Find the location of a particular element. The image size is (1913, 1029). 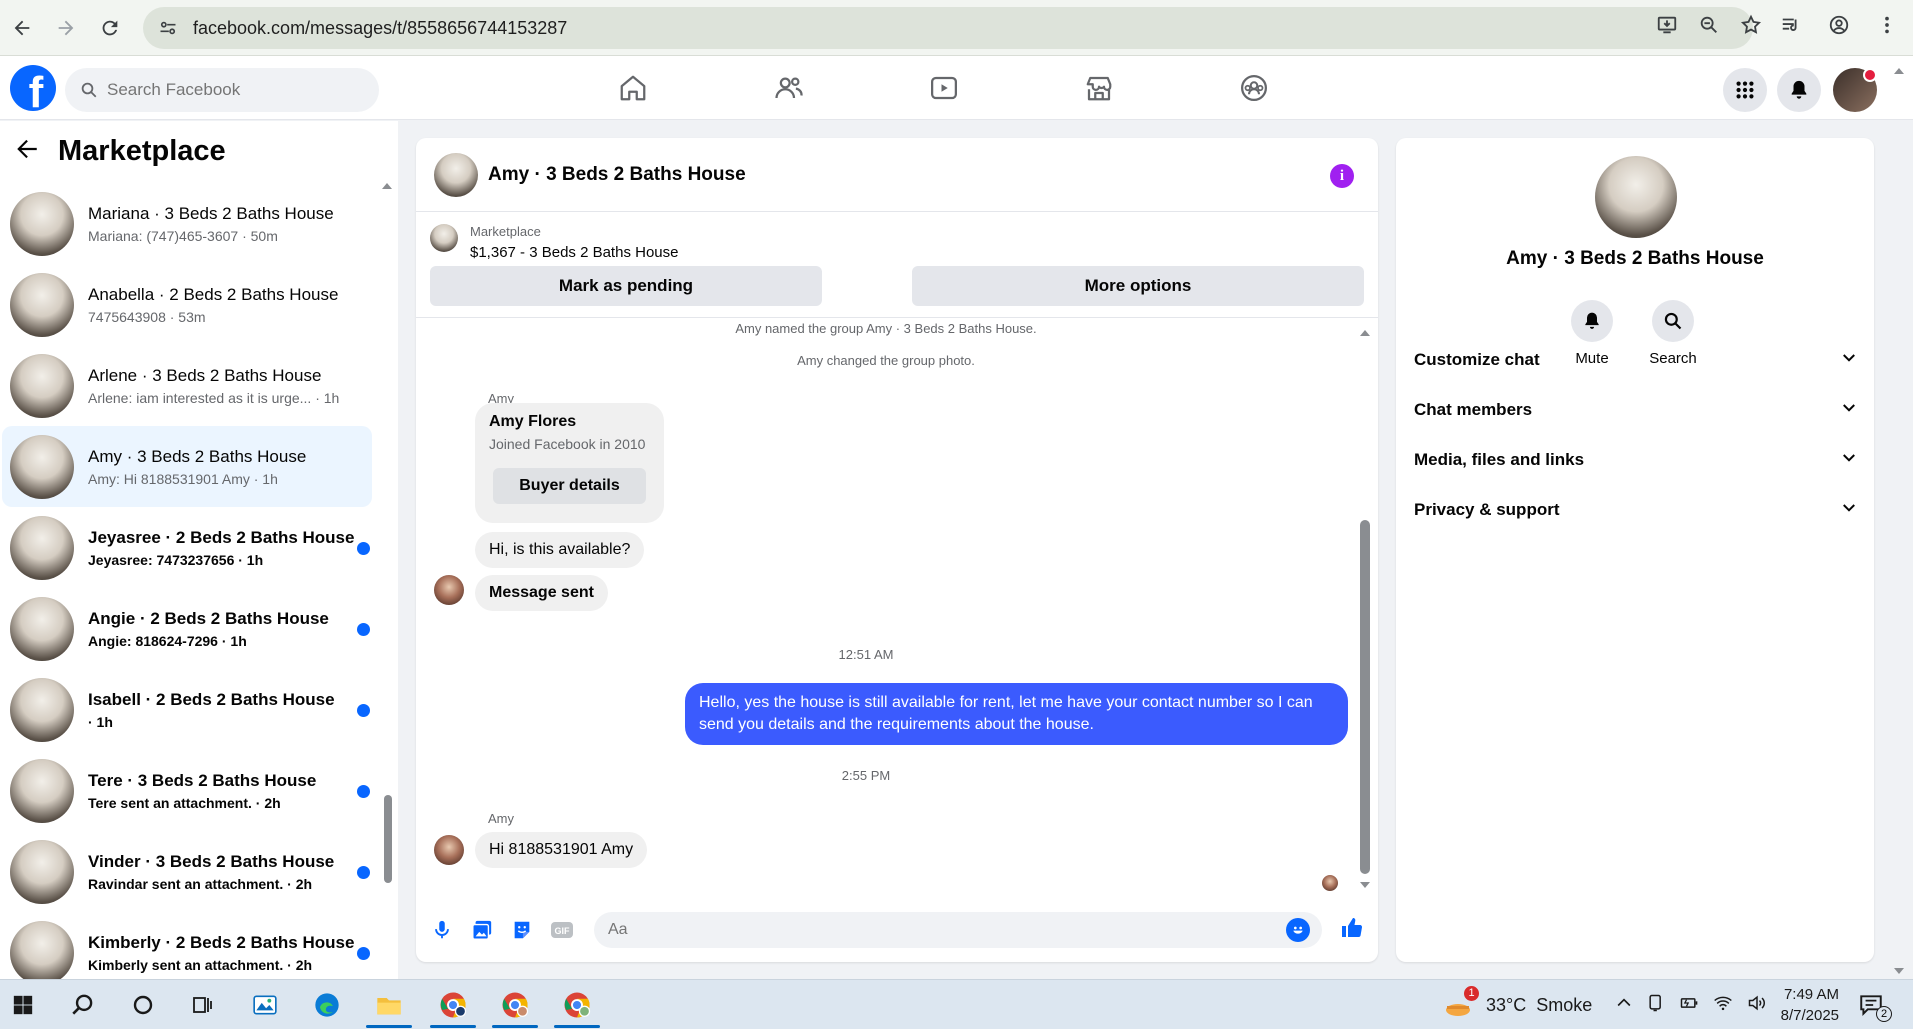

home-nav-icon is located at coordinates (633, 88).